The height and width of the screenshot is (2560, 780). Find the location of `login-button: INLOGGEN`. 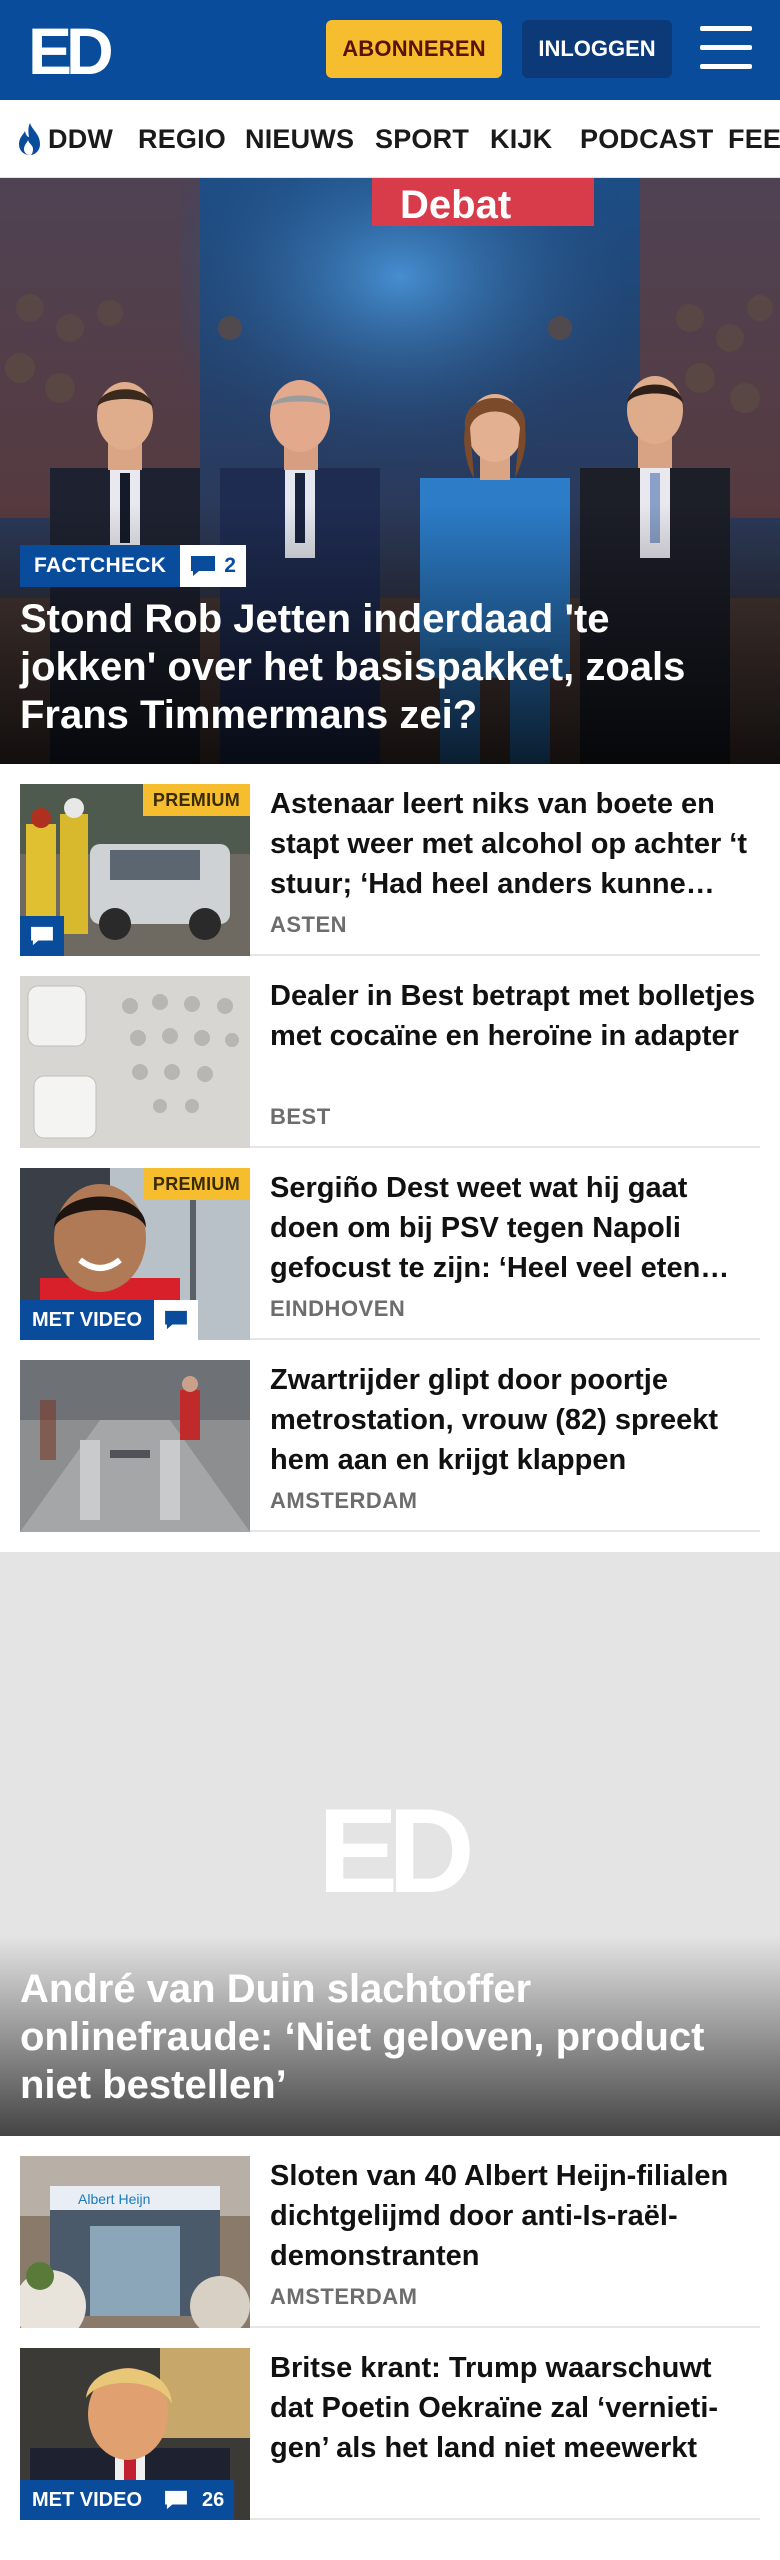

login-button: INLOGGEN is located at coordinates (597, 49).